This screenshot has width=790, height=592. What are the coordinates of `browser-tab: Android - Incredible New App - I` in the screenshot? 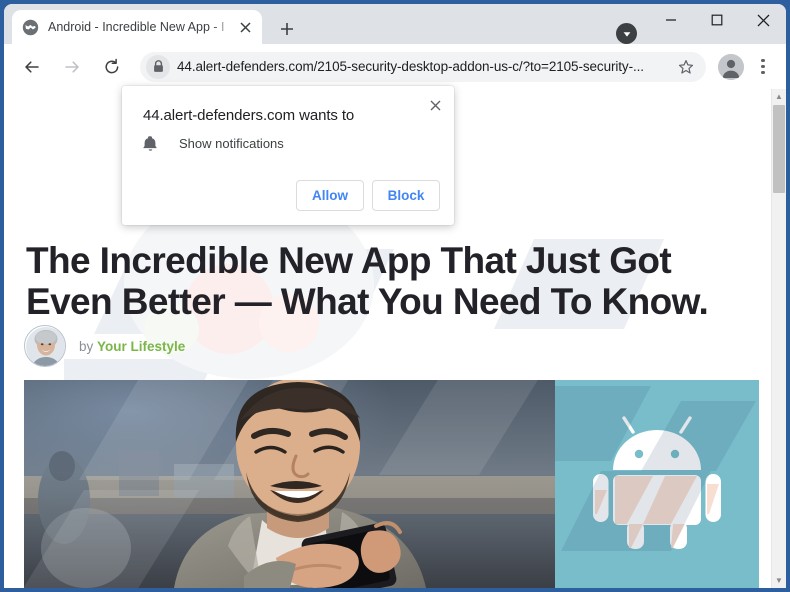 It's located at (137, 27).